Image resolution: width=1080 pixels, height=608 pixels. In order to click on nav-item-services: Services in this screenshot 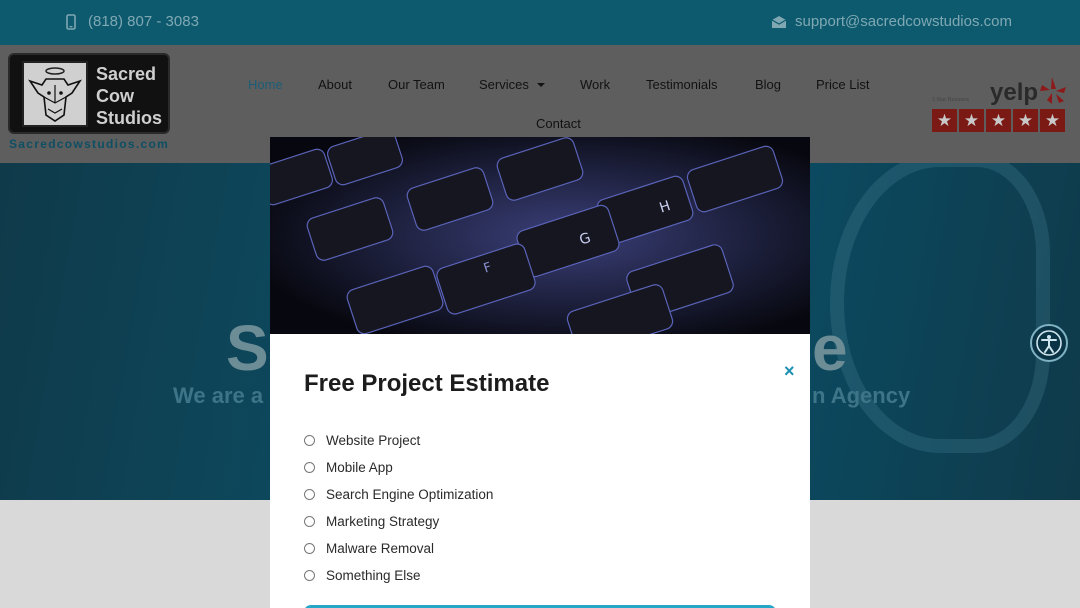, I will do `click(512, 84)`.